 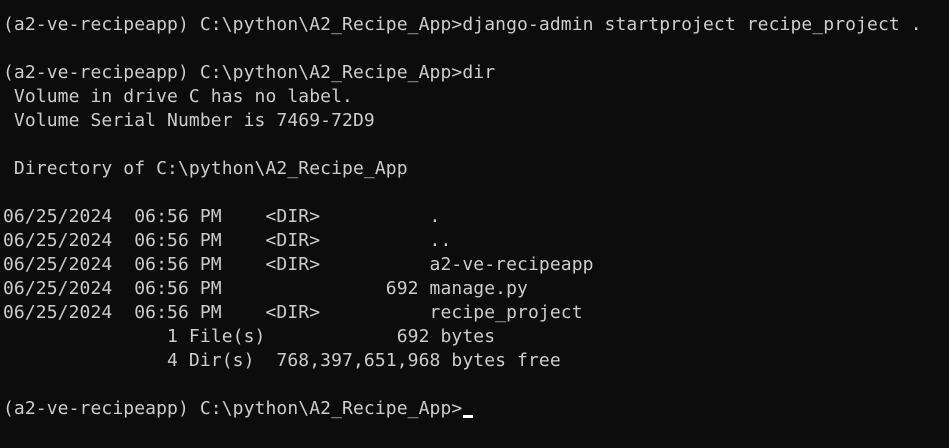 I want to click on output-line: Volume Serial Number is 7469-72D9, so click(x=189, y=120).